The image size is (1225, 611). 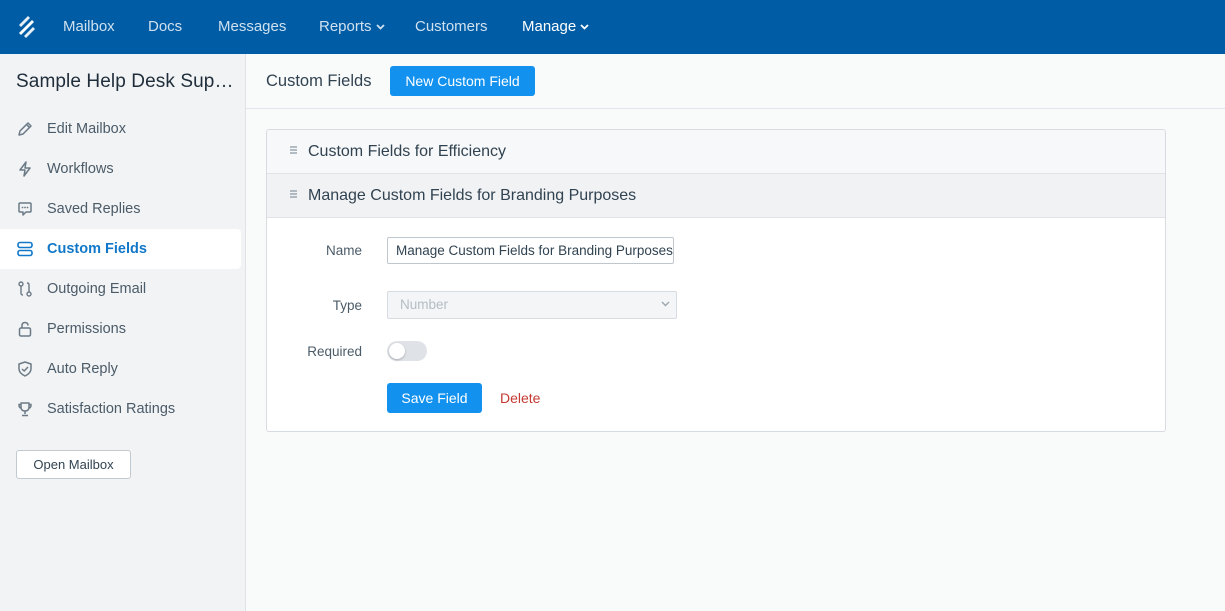 I want to click on nav-messages-label: Messages, so click(x=252, y=26).